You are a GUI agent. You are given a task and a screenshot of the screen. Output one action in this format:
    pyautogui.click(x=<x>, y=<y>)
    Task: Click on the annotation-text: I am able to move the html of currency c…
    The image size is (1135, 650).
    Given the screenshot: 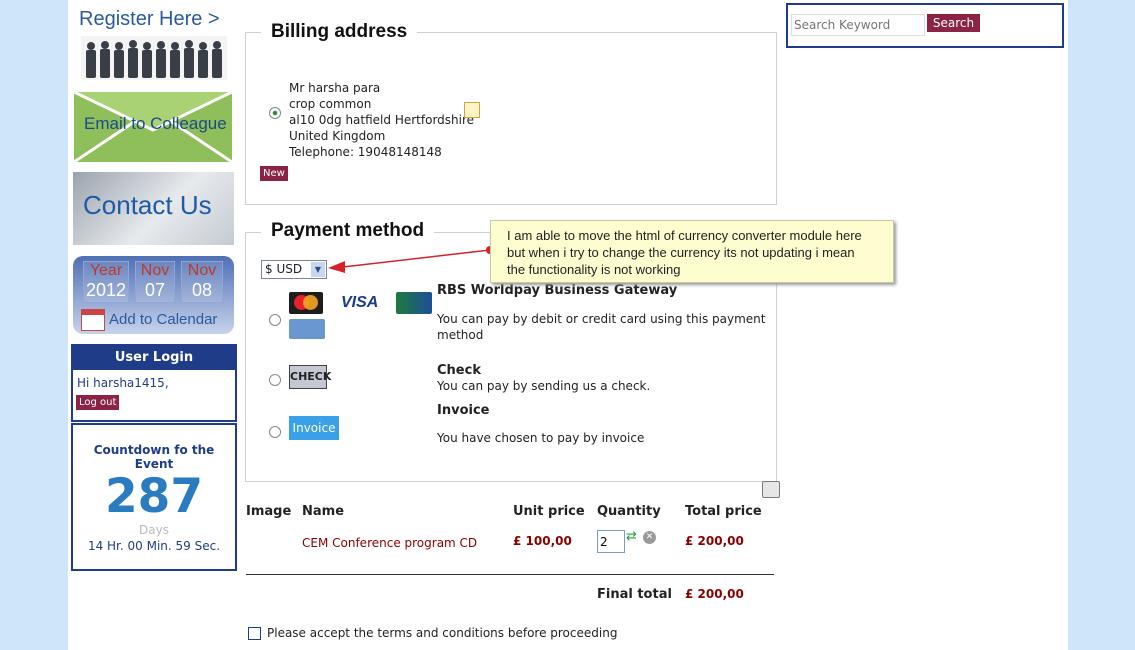 What is the action you would take?
    pyautogui.click(x=684, y=252)
    